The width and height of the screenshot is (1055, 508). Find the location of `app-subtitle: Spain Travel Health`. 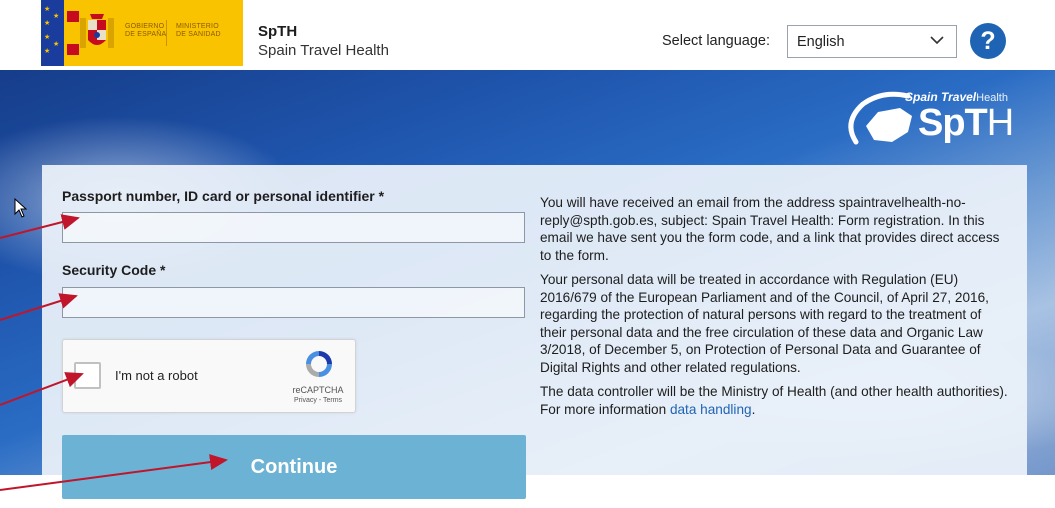

app-subtitle: Spain Travel Health is located at coordinates (323, 50).